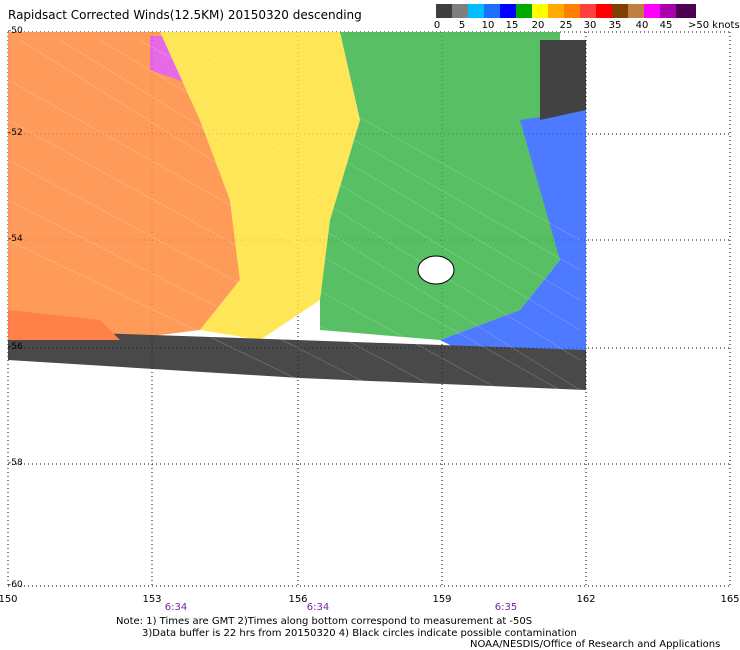  What do you see at coordinates (152, 599) in the screenshot?
I see `lon-label-153: 153` at bounding box center [152, 599].